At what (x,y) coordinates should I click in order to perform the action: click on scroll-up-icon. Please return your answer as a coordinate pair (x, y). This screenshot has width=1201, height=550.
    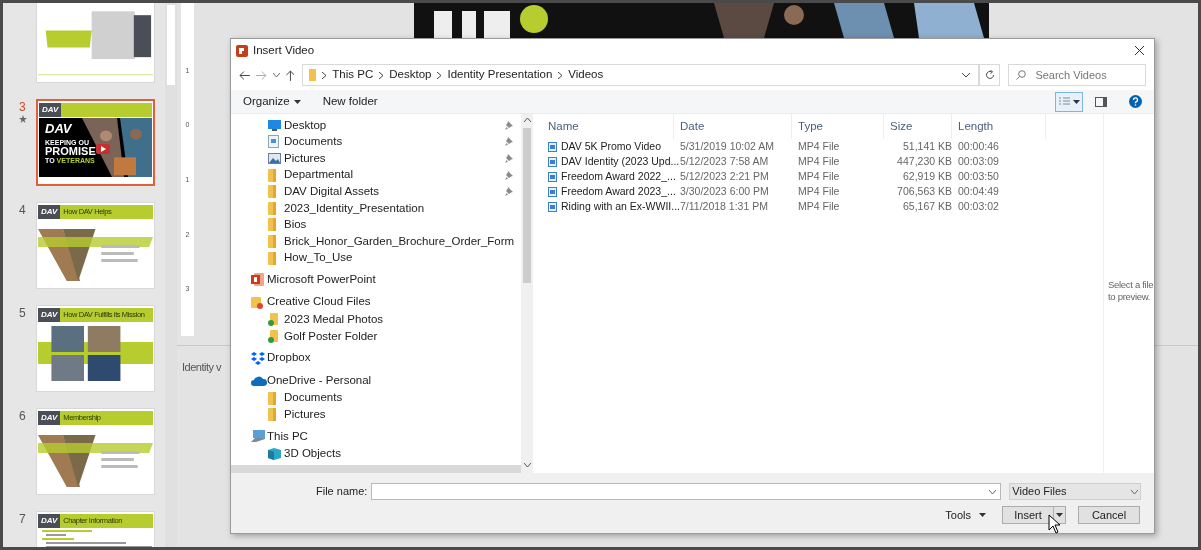
    Looking at the image, I should click on (527, 120).